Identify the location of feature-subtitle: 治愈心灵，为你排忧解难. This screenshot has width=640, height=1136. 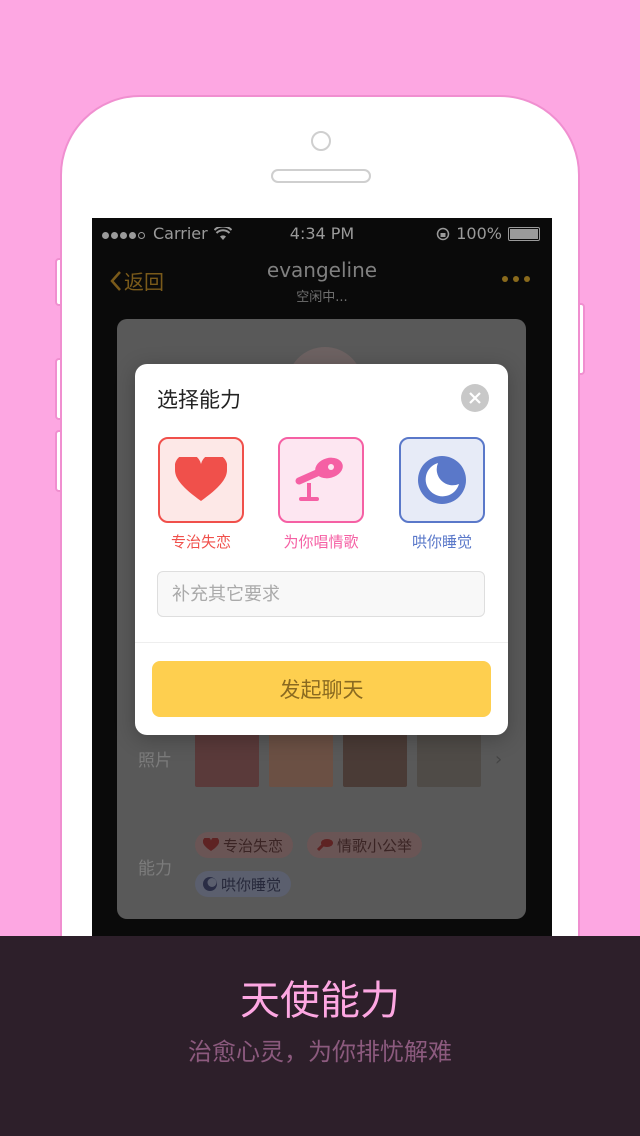
(320, 1052).